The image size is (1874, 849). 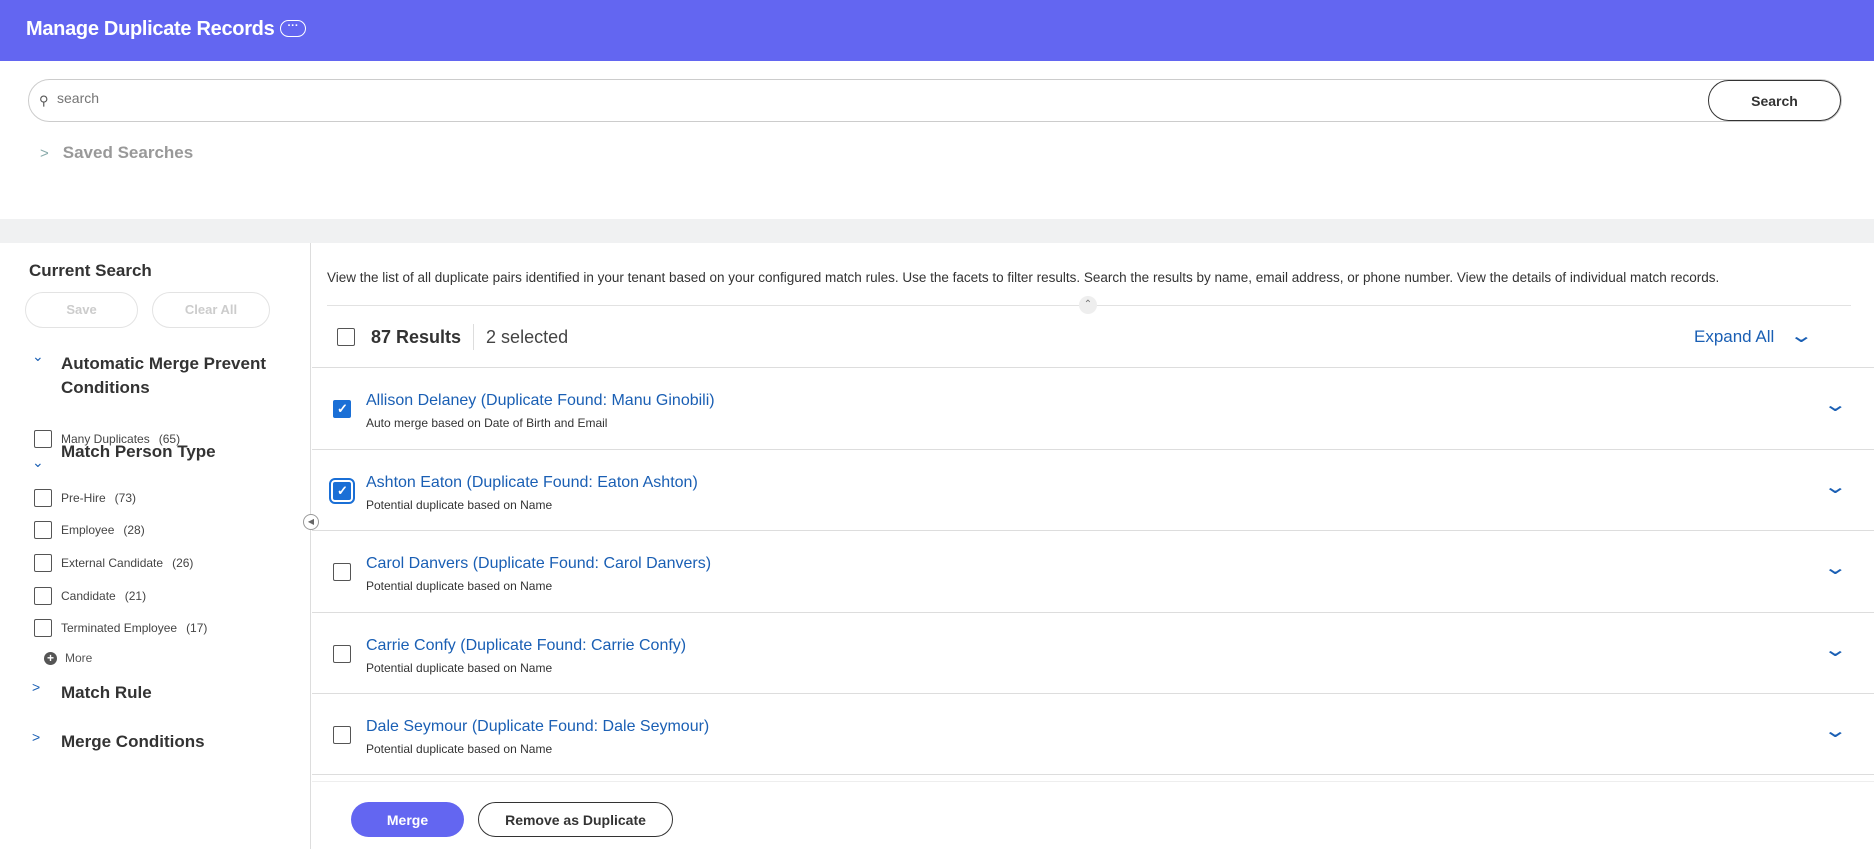 What do you see at coordinates (857, 98) in the screenshot?
I see `search-input` at bounding box center [857, 98].